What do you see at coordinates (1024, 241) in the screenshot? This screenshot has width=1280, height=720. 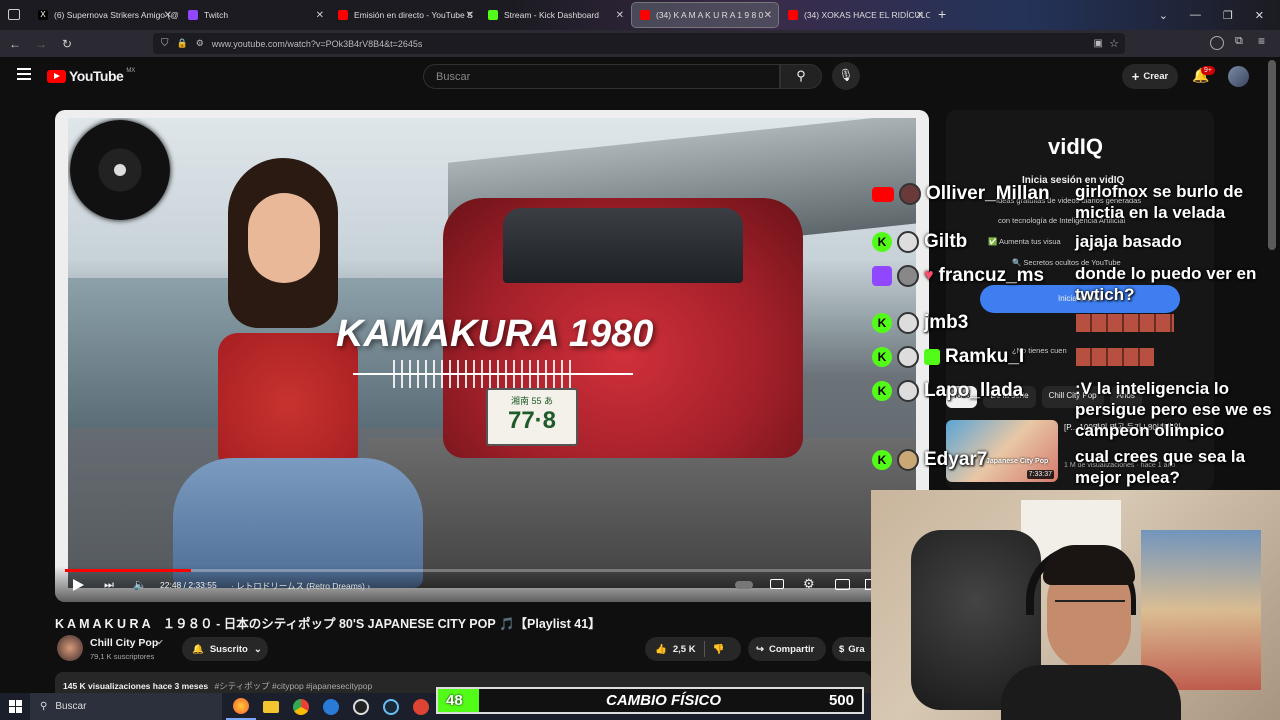 I see `vidiq-feature-3: ✅ Aumenta tus visua` at bounding box center [1024, 241].